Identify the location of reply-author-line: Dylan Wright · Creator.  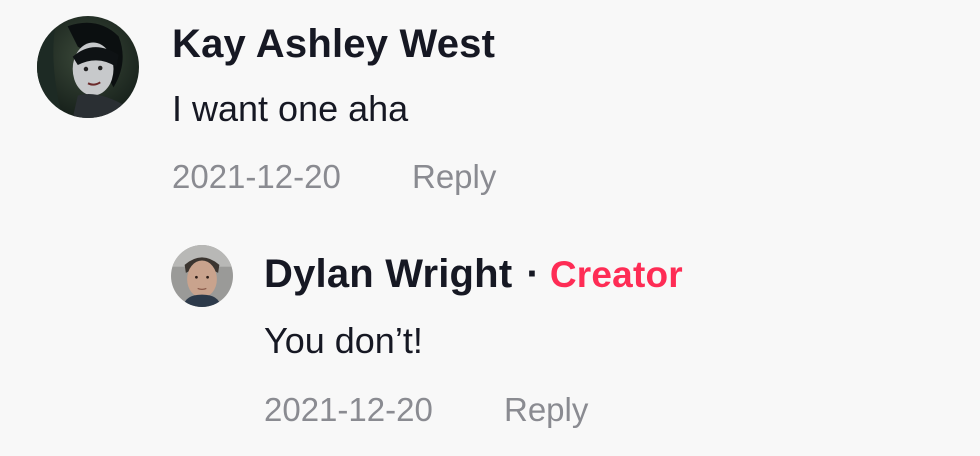
(473, 274).